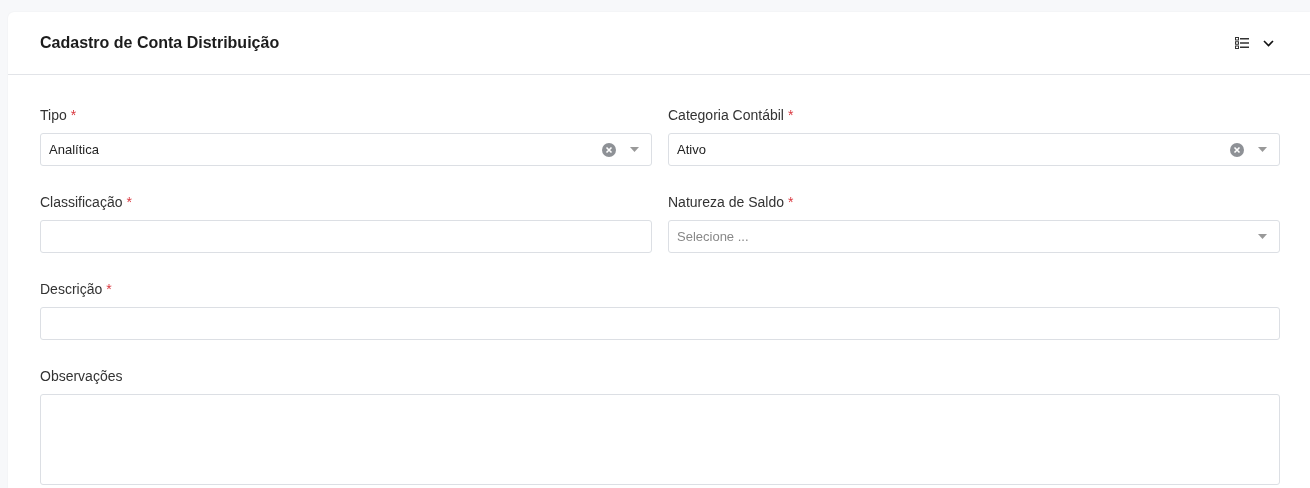 The height and width of the screenshot is (488, 1310). Describe the element at coordinates (726, 202) in the screenshot. I see `field-label: Natureza de Saldo` at that location.